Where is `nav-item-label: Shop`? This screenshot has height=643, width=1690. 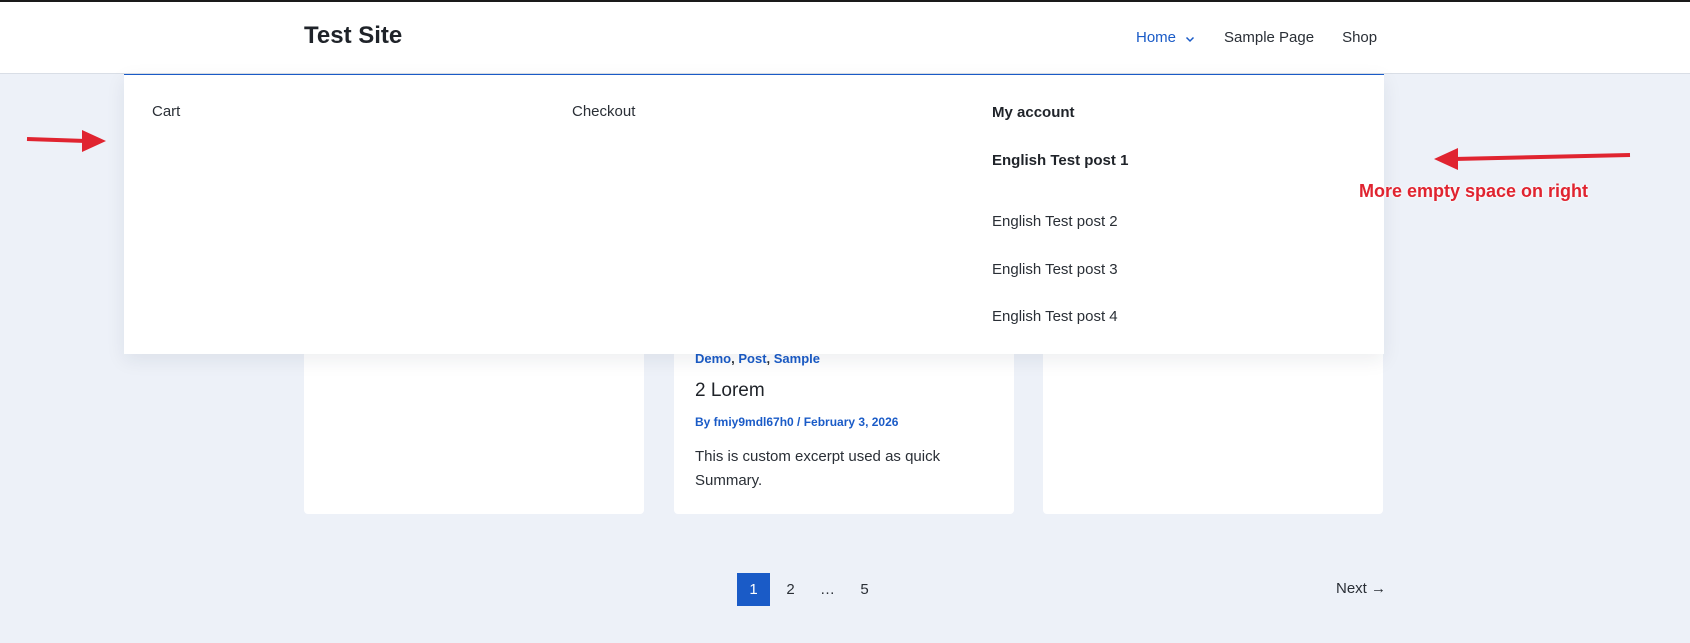
nav-item-label: Shop is located at coordinates (1360, 37).